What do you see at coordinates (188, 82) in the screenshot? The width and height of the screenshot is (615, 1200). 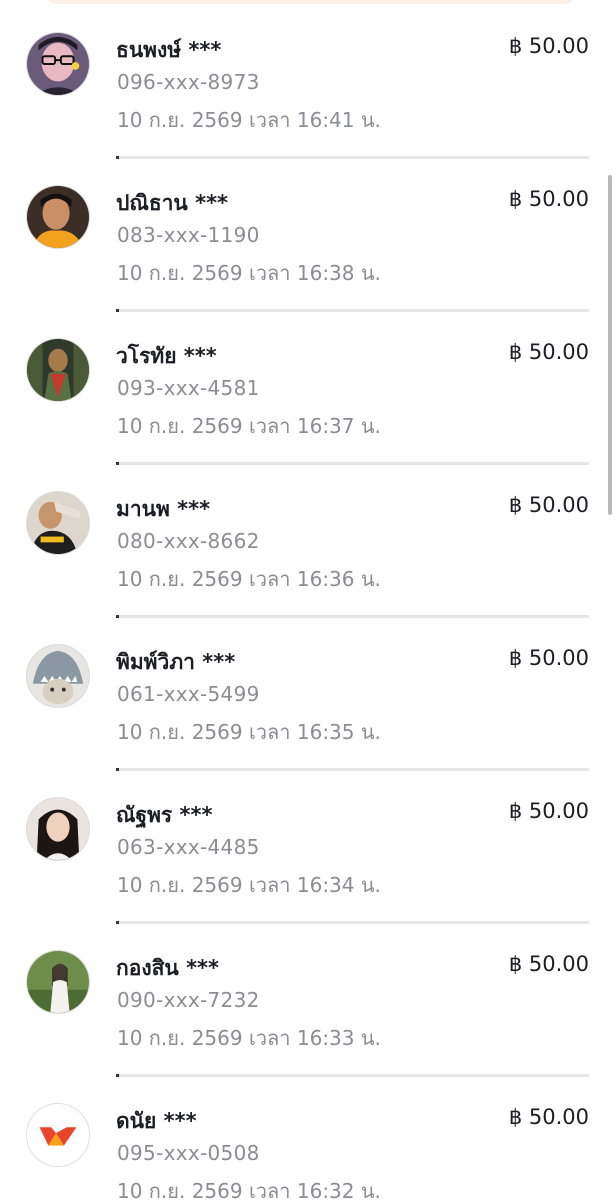 I see `phone-number: 096-xxx-8973` at bounding box center [188, 82].